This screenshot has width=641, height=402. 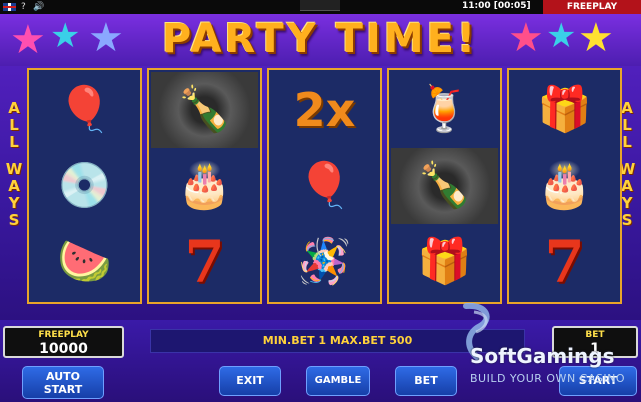 I want to click on freeplay-value: 10000, so click(x=63, y=349).